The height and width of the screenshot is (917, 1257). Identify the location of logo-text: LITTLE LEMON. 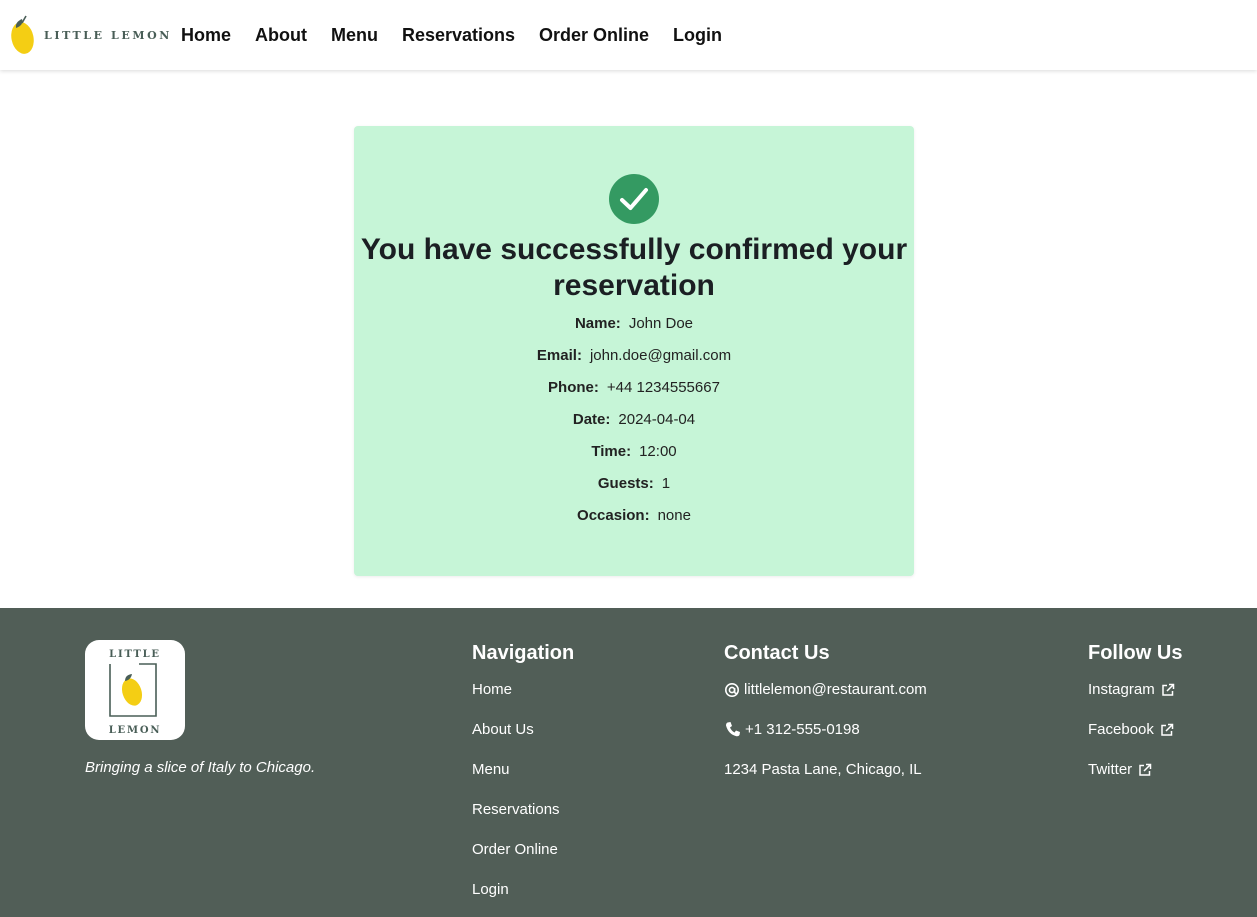
(108, 35).